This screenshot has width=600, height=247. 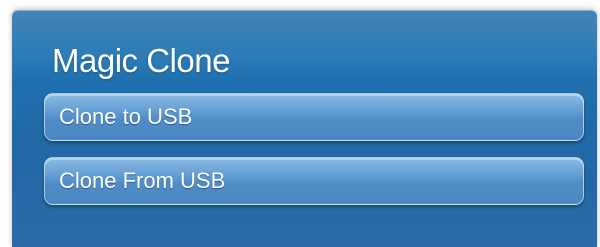 I want to click on clone-from-usb-label: Clone From USB, so click(x=142, y=180).